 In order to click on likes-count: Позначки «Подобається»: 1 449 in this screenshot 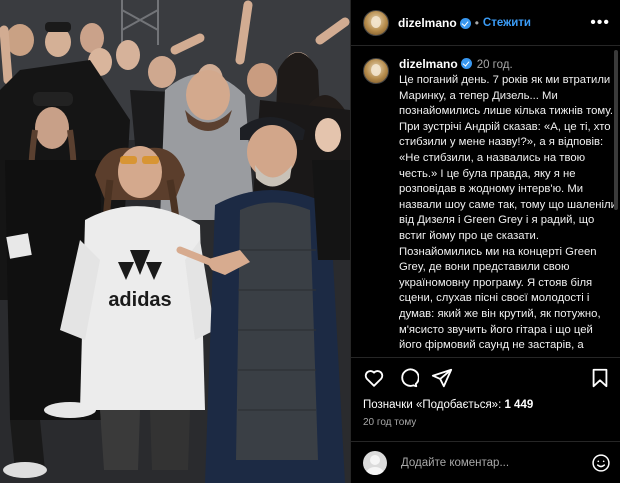, I will do `click(485, 405)`.